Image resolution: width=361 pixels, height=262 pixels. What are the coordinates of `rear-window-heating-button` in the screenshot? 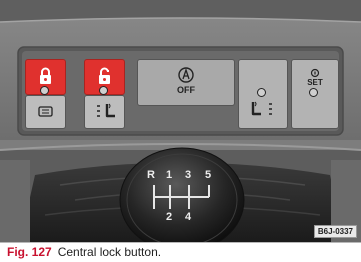 It's located at (45, 112).